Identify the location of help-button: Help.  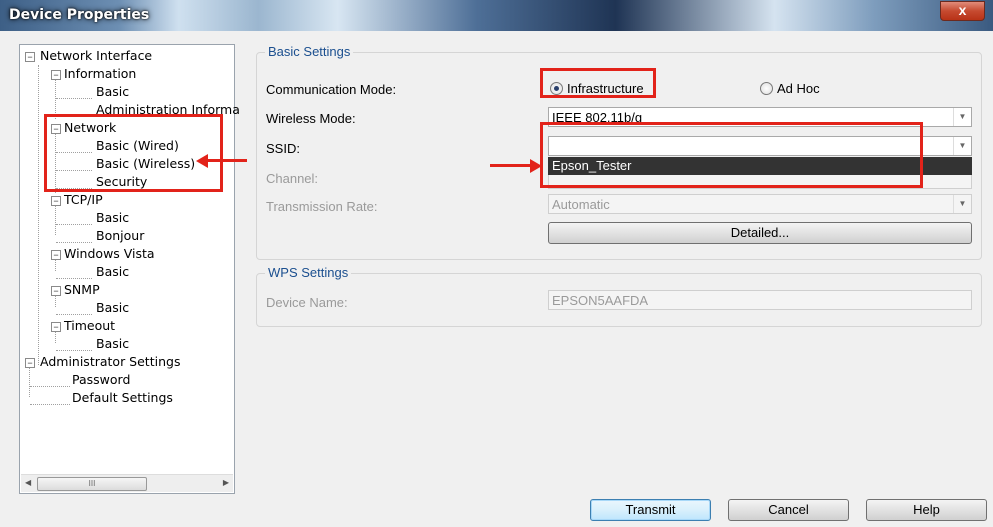
(926, 510).